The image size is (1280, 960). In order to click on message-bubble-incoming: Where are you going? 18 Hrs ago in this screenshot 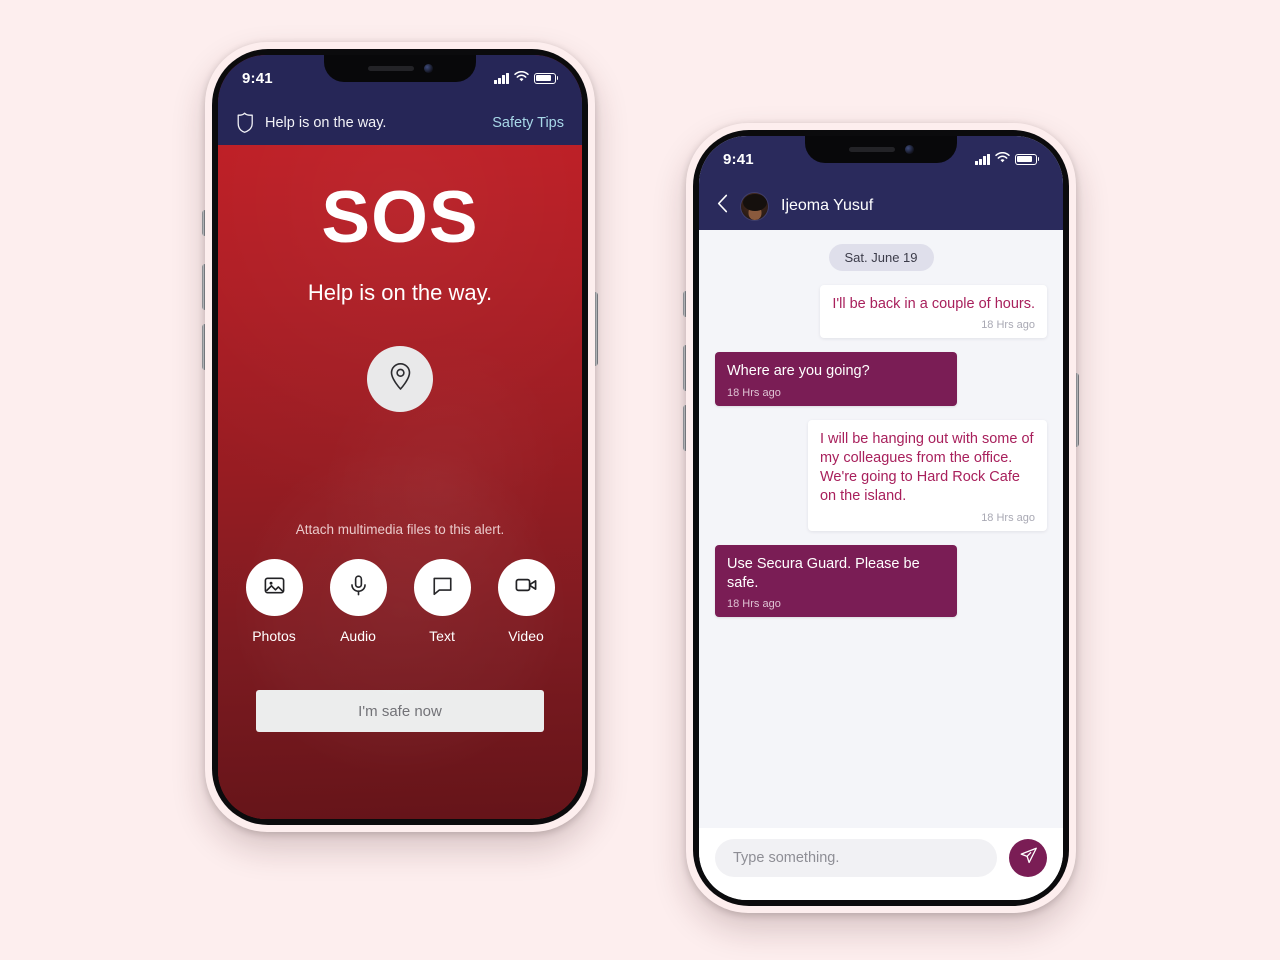, I will do `click(836, 379)`.